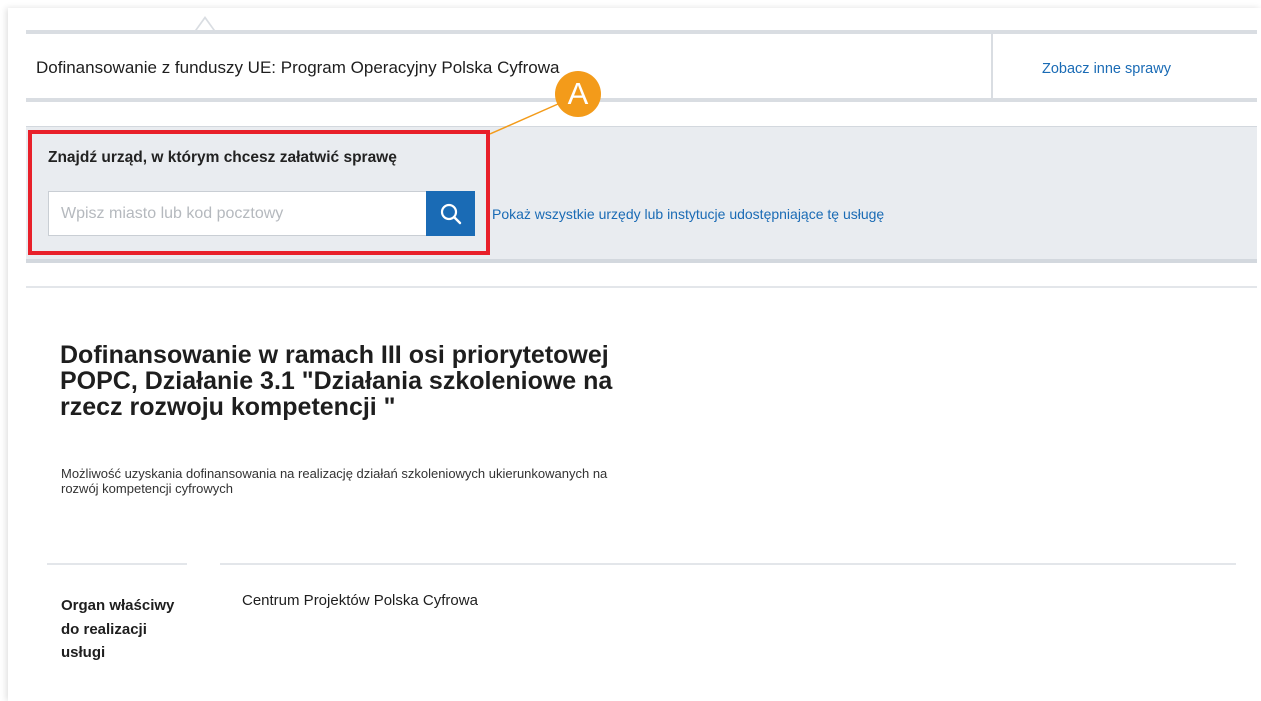  Describe the element at coordinates (641, 287) in the screenshot. I see `section-divider` at that location.